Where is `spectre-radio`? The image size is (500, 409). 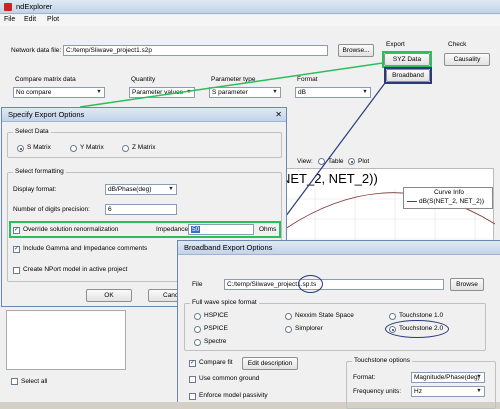
spectre-radio is located at coordinates (197, 342).